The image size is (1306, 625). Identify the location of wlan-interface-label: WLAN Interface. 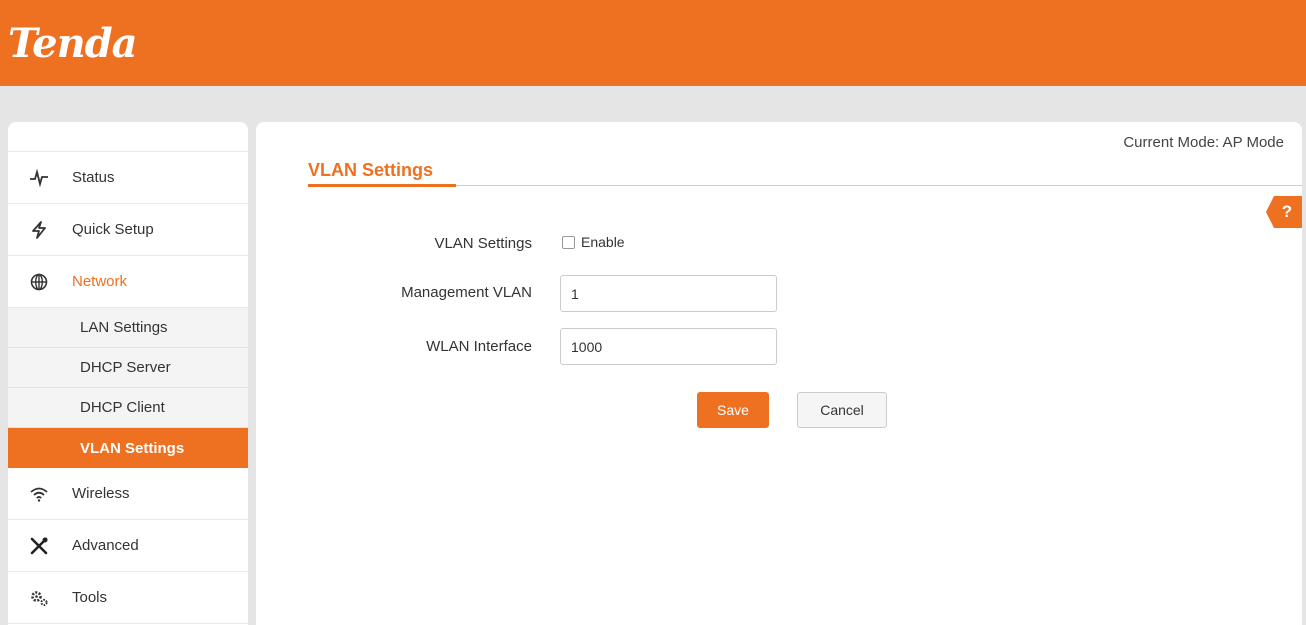
(479, 346).